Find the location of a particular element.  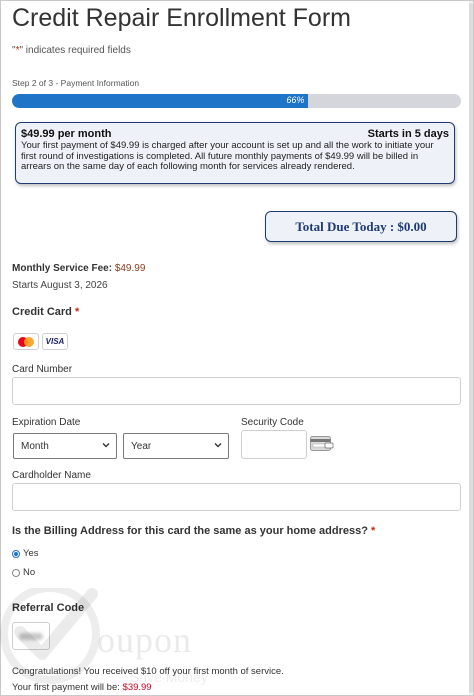

cardholder-name-label: Cardholder Name is located at coordinates (51, 475).